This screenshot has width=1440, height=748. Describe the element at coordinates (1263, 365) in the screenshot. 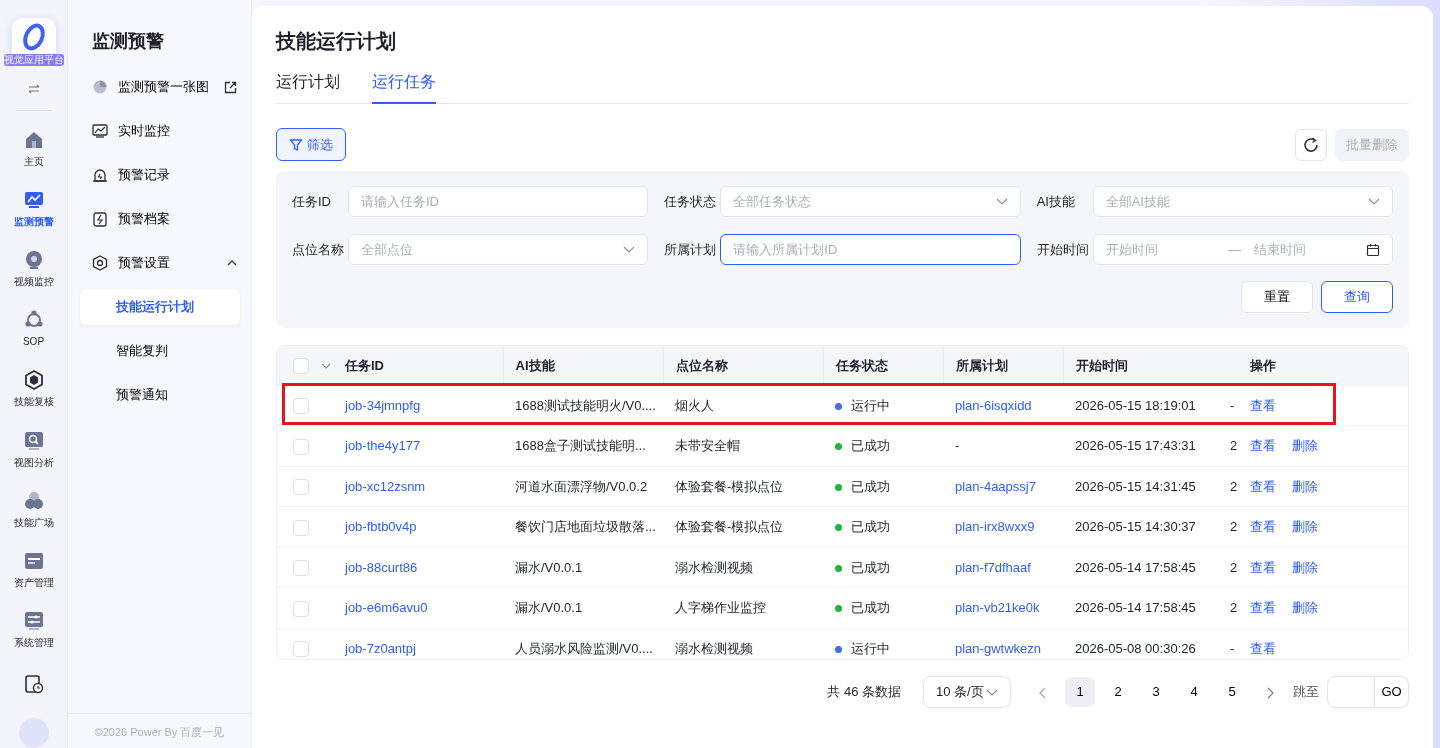

I see `column-header: 操作` at that location.